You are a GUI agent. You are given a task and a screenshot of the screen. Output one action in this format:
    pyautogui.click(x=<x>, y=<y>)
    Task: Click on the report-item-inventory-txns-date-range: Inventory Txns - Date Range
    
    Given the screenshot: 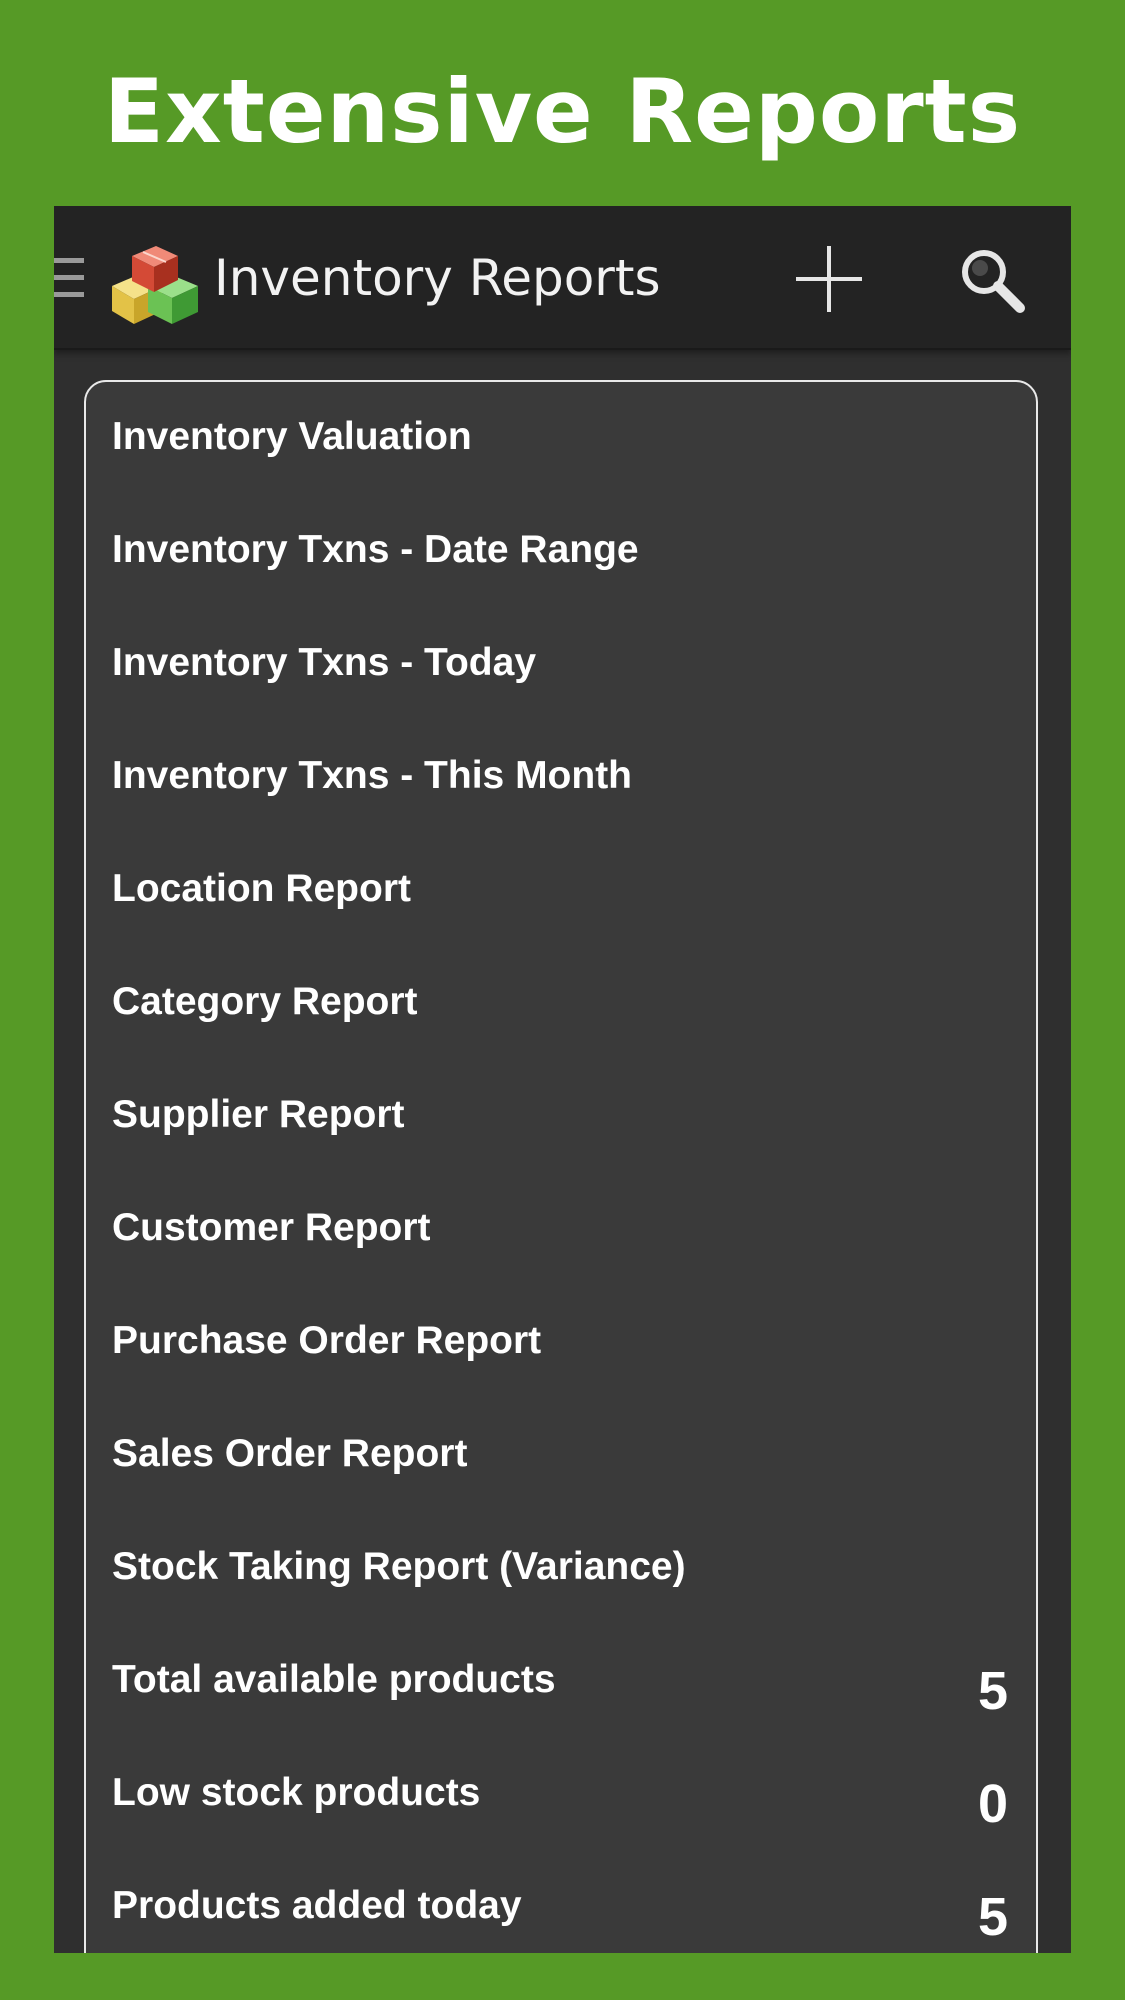 What is the action you would take?
    pyautogui.click(x=561, y=551)
    